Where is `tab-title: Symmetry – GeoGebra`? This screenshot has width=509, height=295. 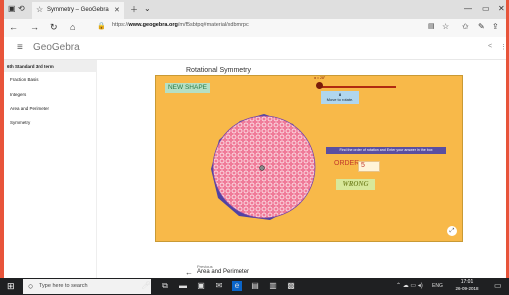
tab-title: Symmetry – GeoGebra is located at coordinates (78, 10).